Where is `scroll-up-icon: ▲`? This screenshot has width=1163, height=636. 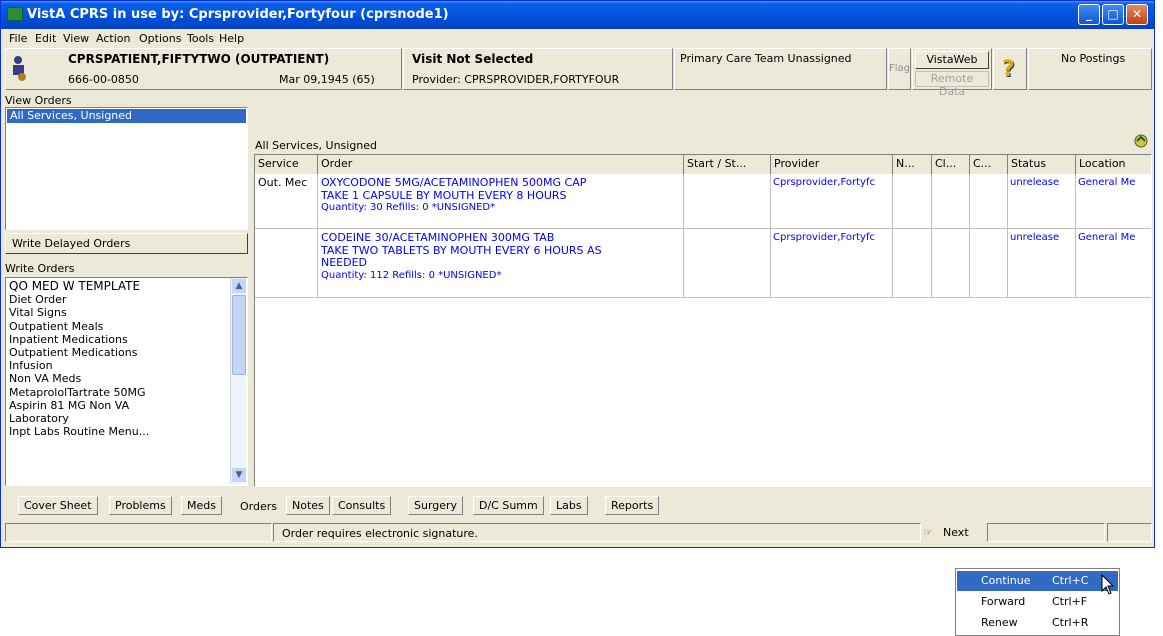
scroll-up-icon: ▲ is located at coordinates (239, 286).